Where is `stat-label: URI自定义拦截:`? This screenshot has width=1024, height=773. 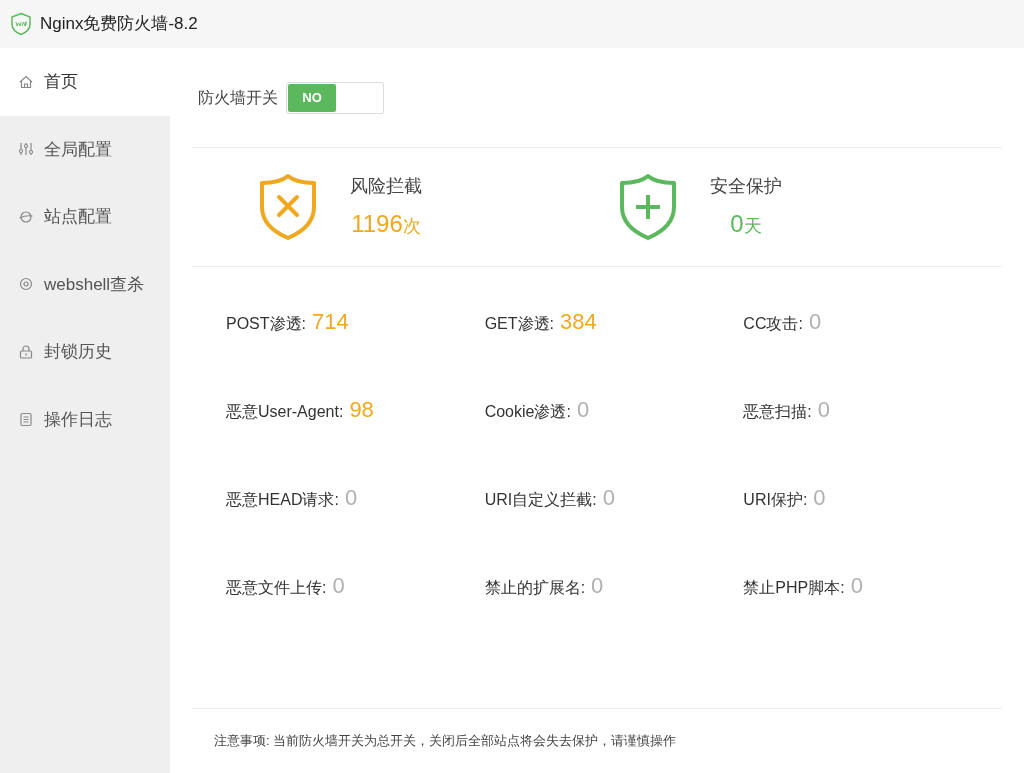 stat-label: URI自定义拦截: is located at coordinates (540, 500).